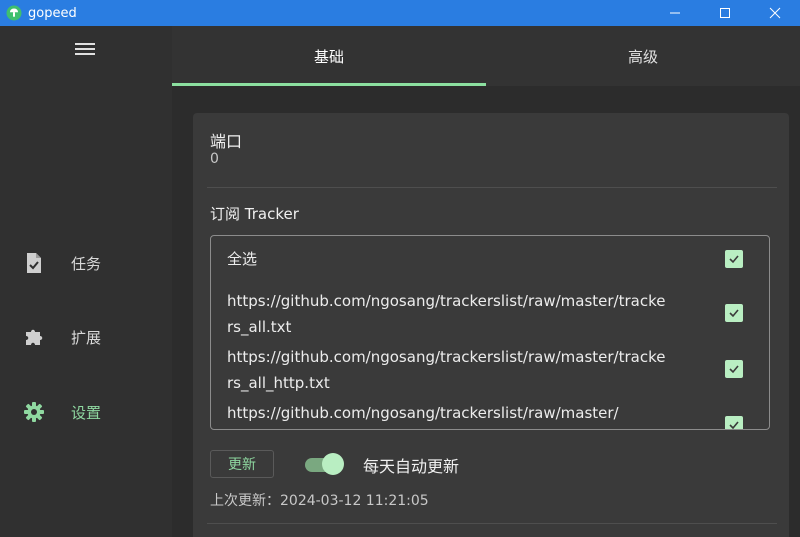 This screenshot has width=800, height=537. I want to click on minimize-icon, so click(675, 13).